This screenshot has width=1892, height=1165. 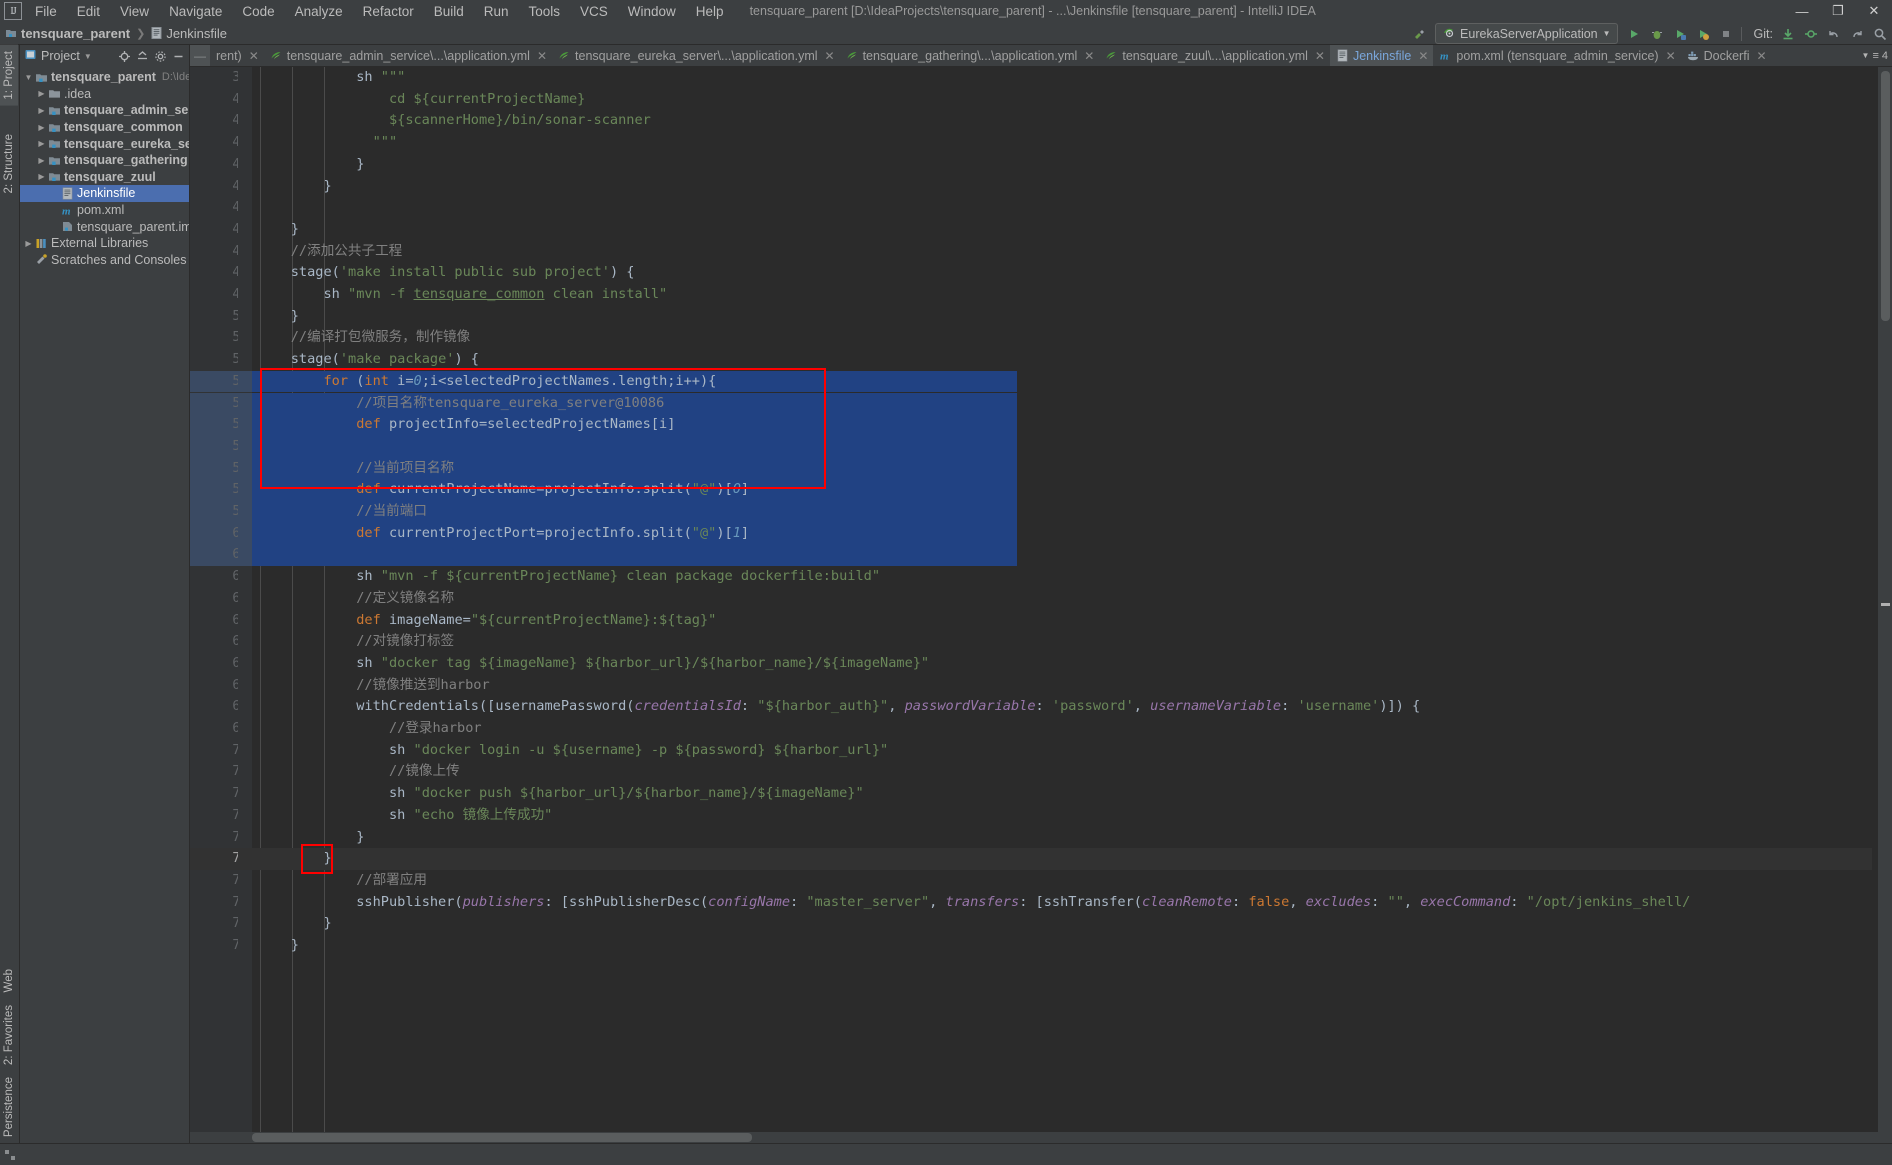 What do you see at coordinates (1634, 33) in the screenshot?
I see `run-icon` at bounding box center [1634, 33].